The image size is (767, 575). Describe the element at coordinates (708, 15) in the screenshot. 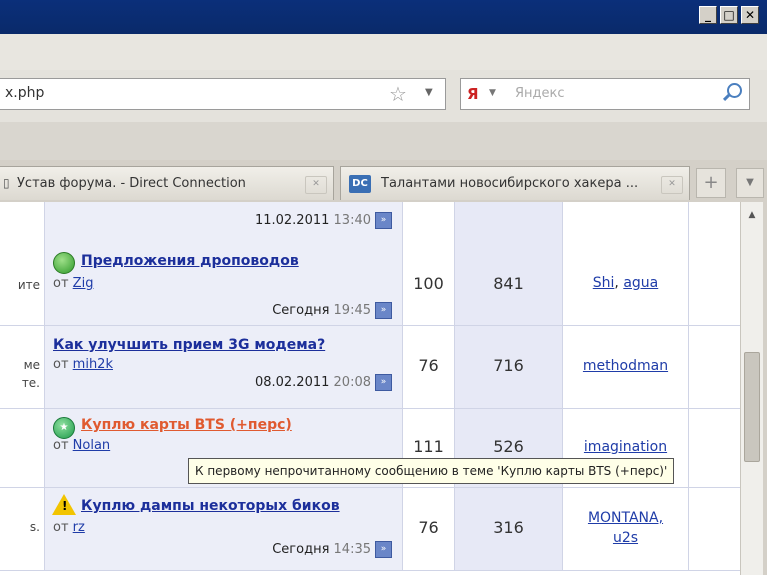

I see `minimize-button: _` at that location.